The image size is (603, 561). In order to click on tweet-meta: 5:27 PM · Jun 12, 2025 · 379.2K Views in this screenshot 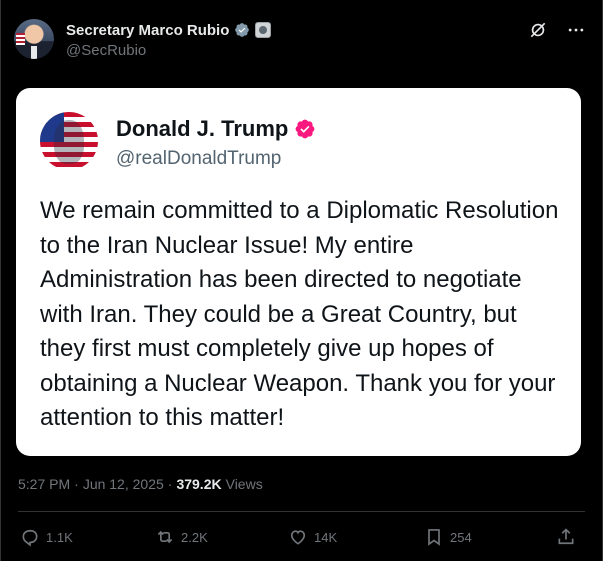, I will do `click(140, 484)`.